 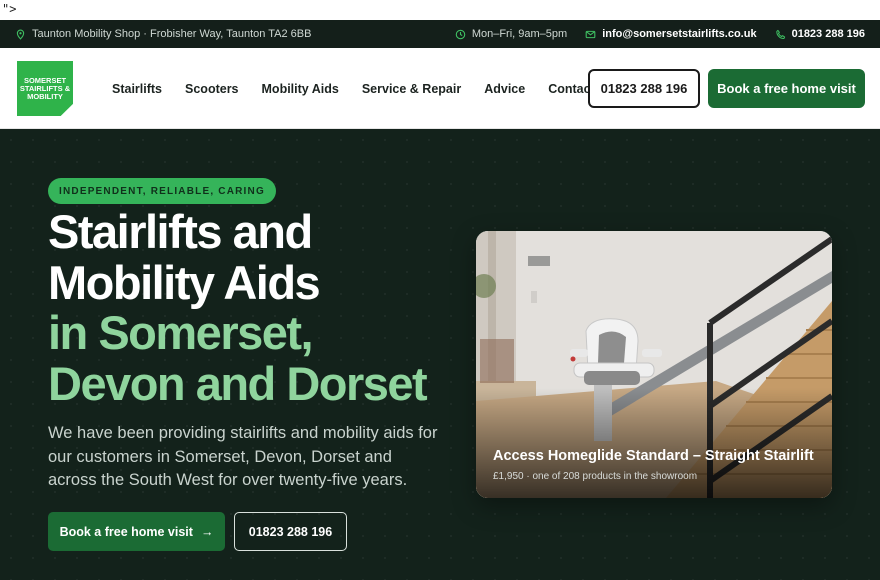 I want to click on email-link: info@somersetstairlifts.co.uk, so click(x=671, y=34).